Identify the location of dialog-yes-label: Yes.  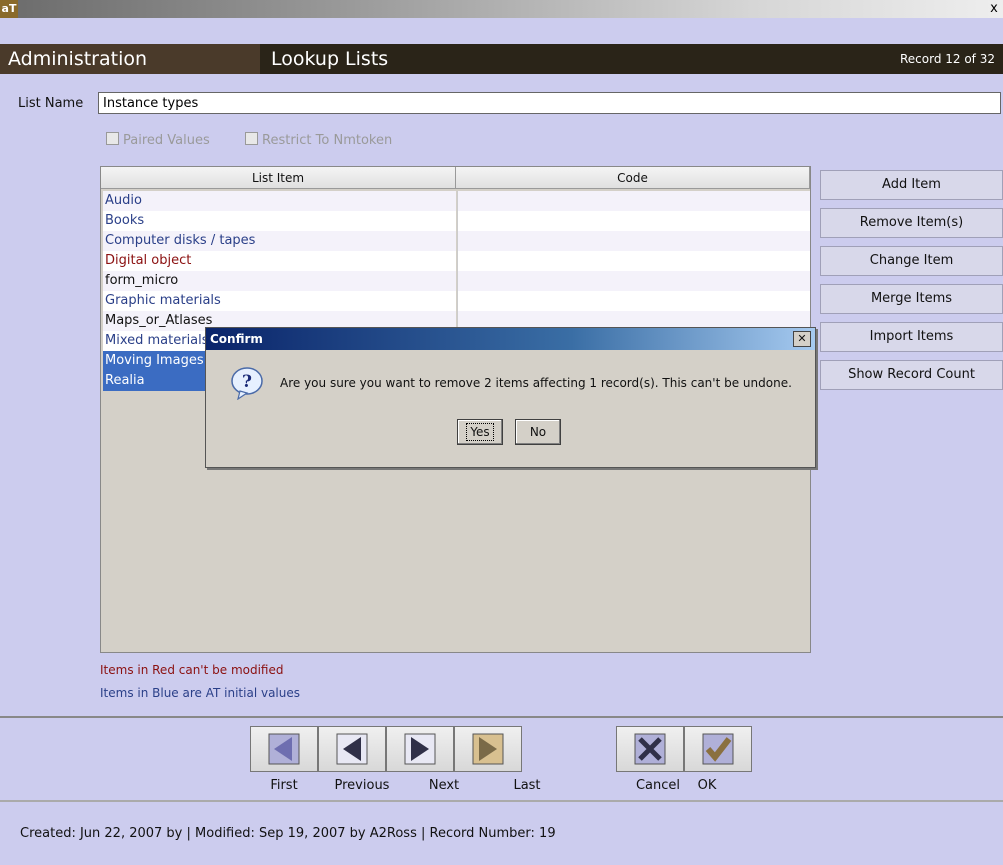
(480, 432).